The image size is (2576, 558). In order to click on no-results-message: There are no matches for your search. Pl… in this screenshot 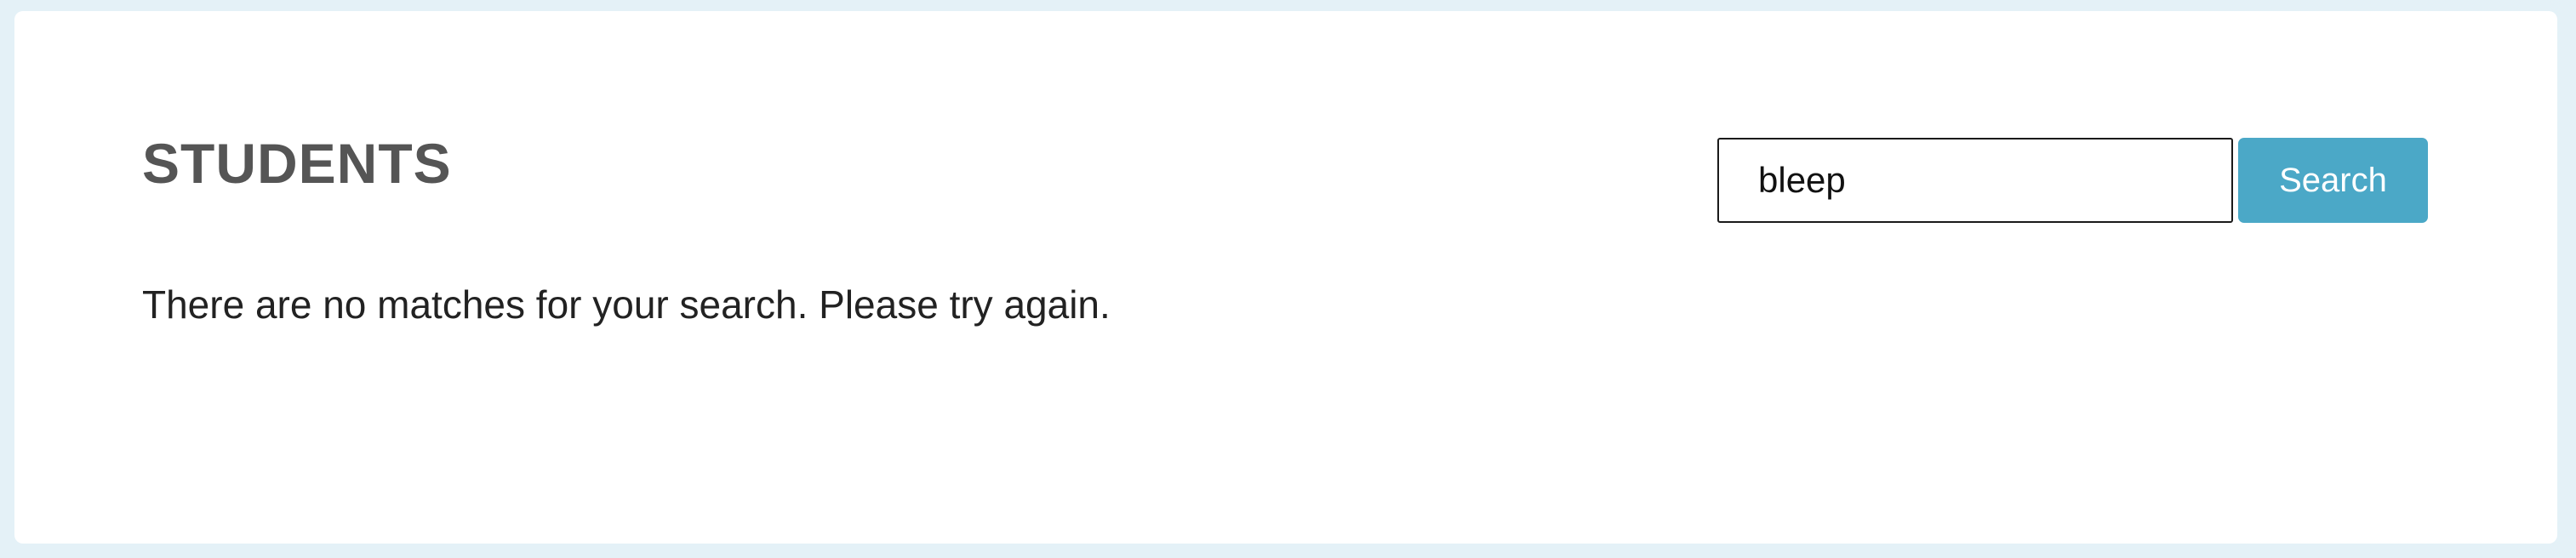, I will do `click(626, 304)`.